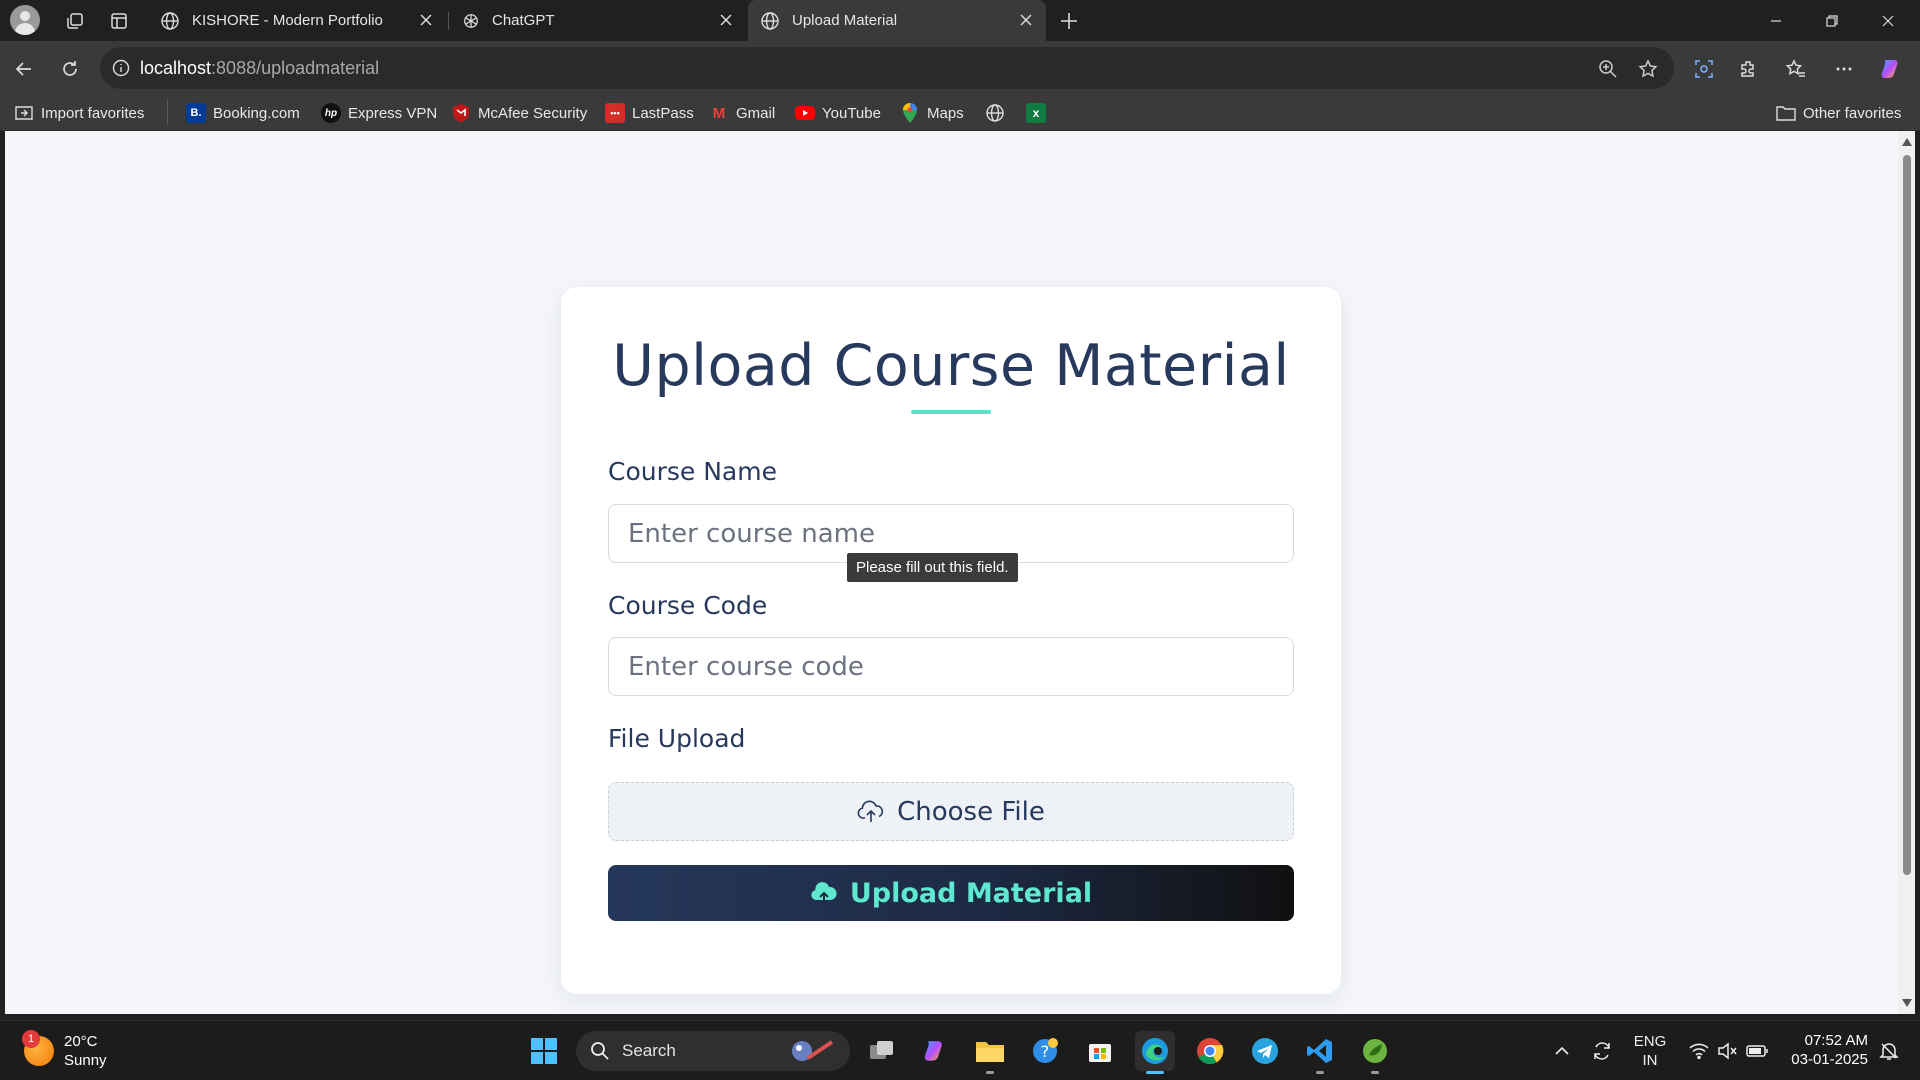  What do you see at coordinates (688, 605) in the screenshot?
I see `course-code-label: Course Code` at bounding box center [688, 605].